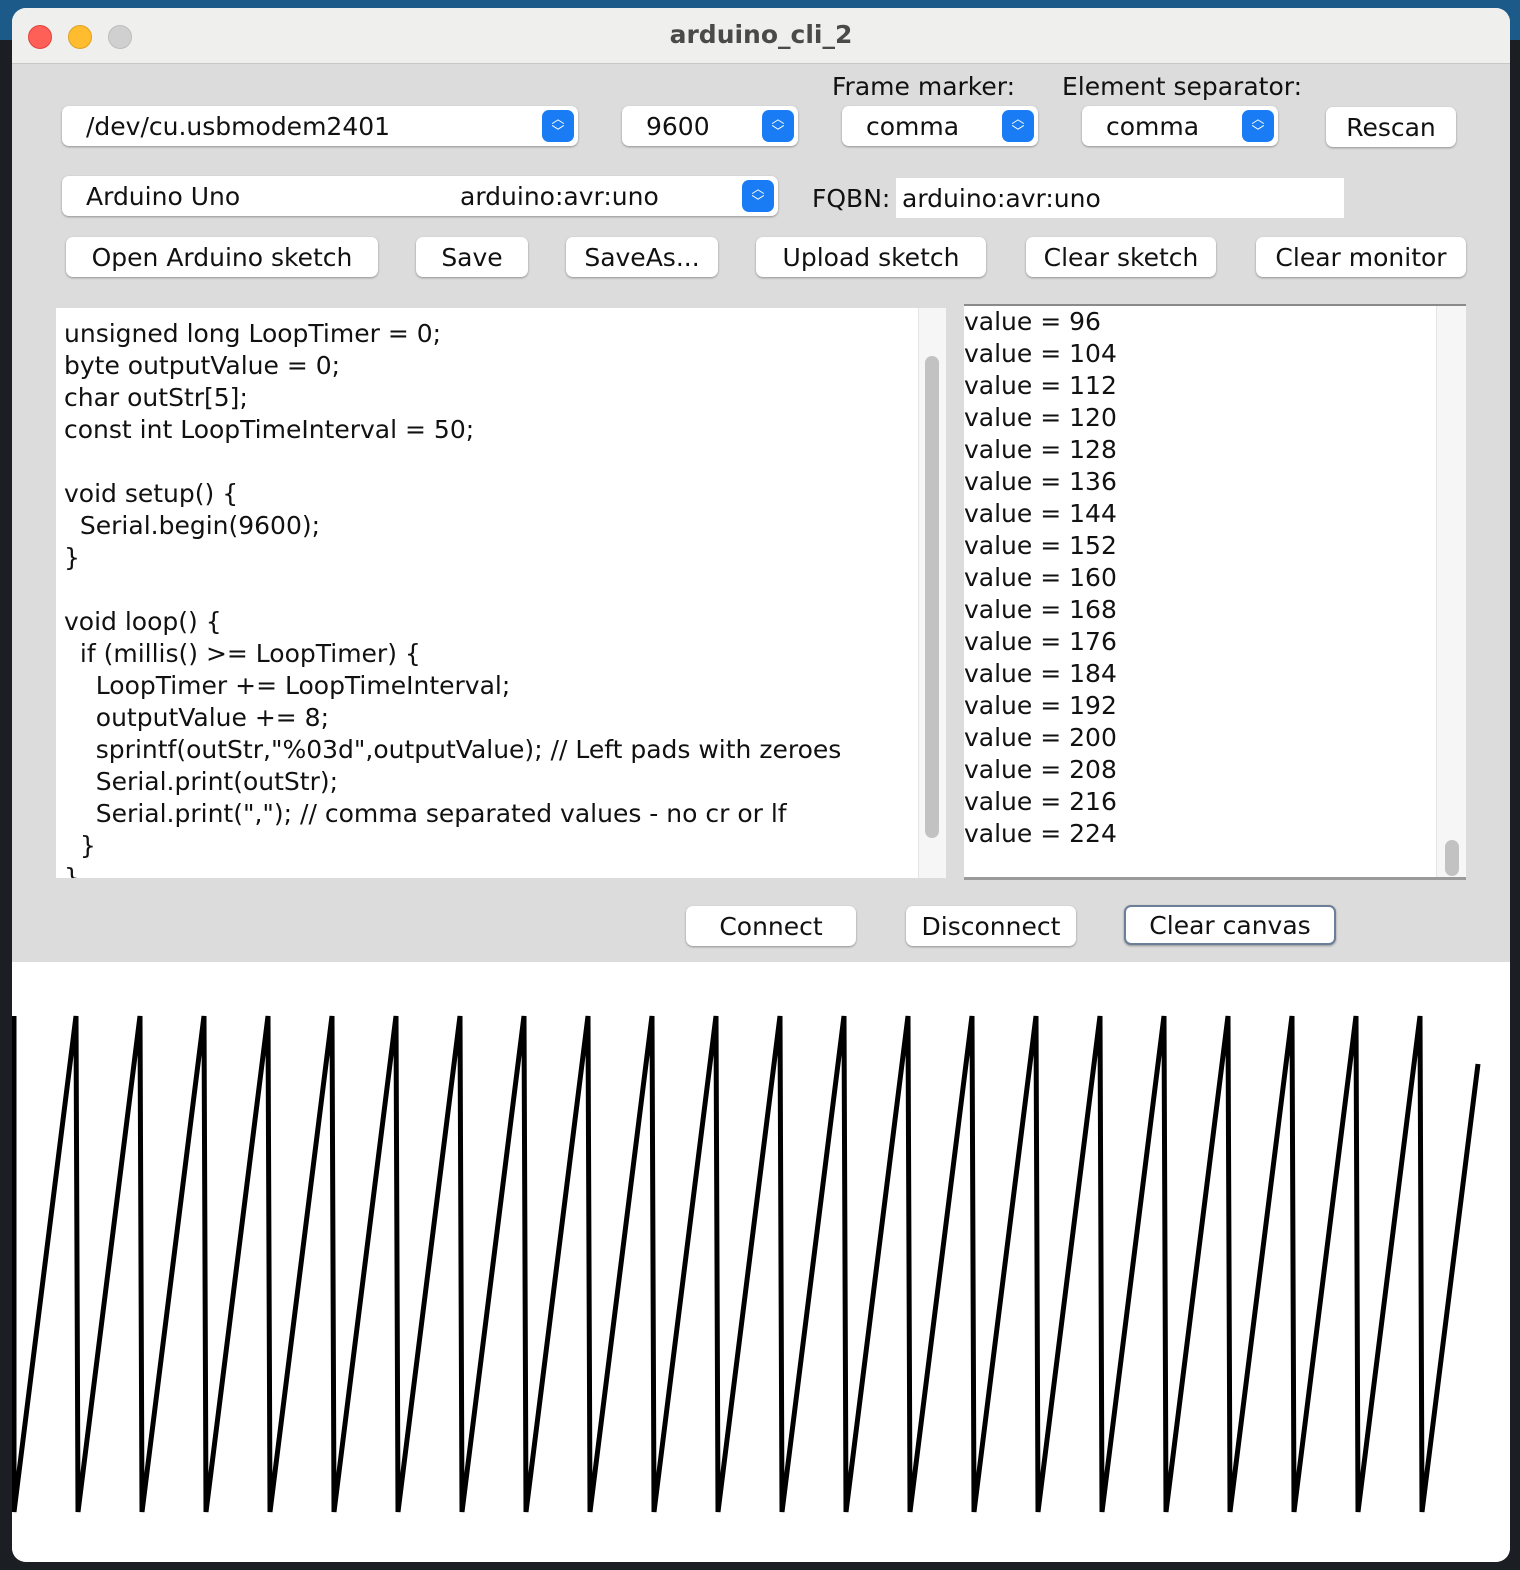 This screenshot has height=1570, width=1520. What do you see at coordinates (1040, 673) in the screenshot?
I see `monitor-line: value = 184` at bounding box center [1040, 673].